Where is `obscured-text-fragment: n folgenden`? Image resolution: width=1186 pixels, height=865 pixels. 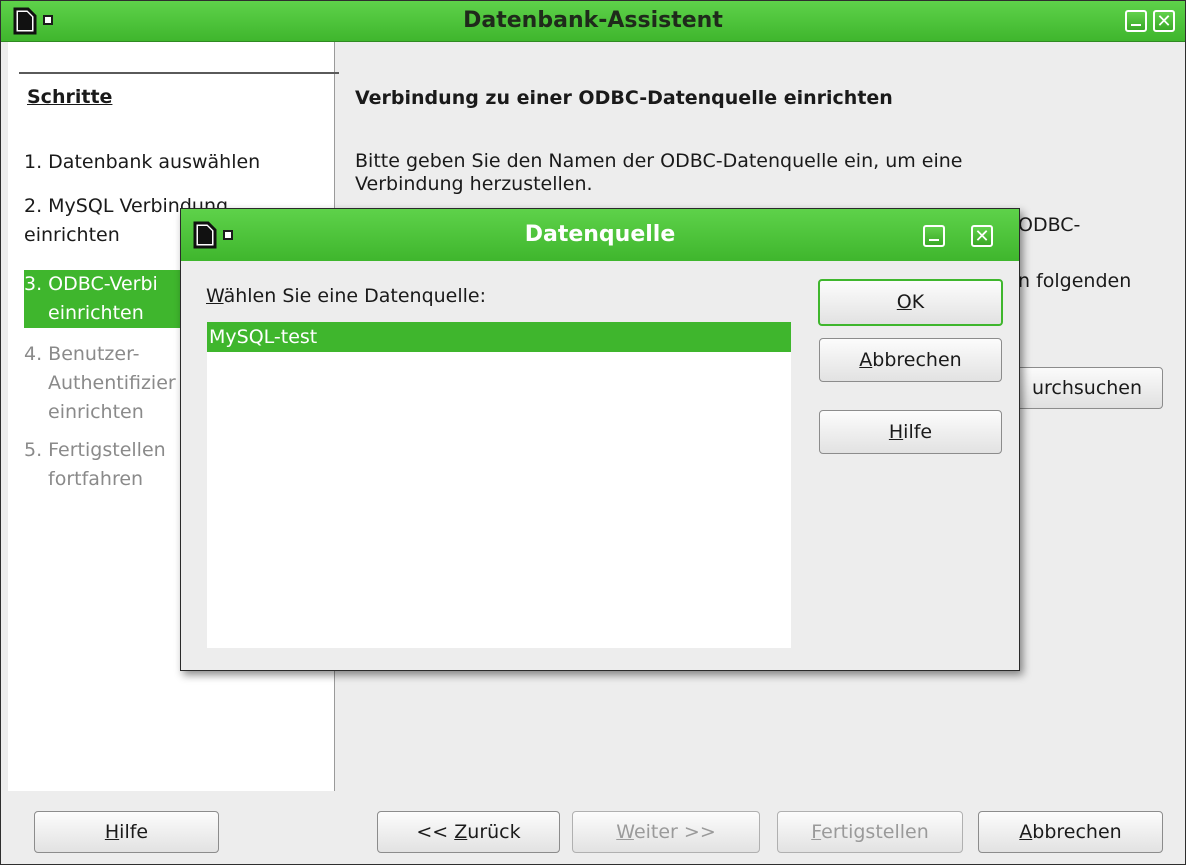
obscured-text-fragment: n folgenden is located at coordinates (1075, 281).